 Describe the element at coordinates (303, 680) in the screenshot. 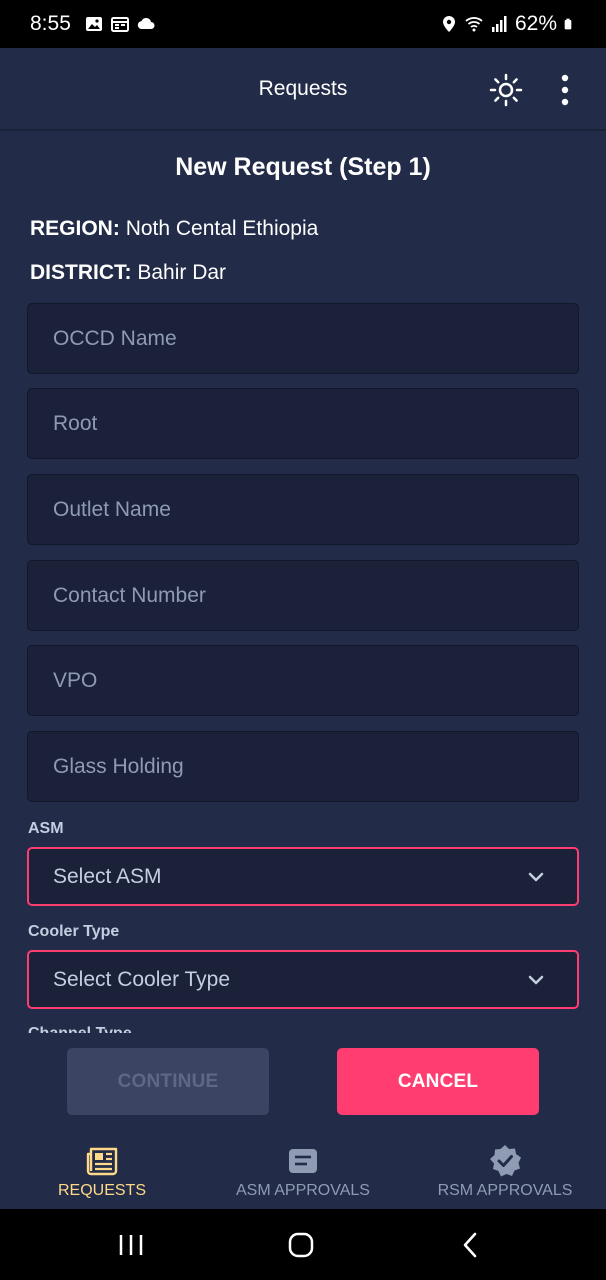

I see `vpo-input: VPO` at that location.